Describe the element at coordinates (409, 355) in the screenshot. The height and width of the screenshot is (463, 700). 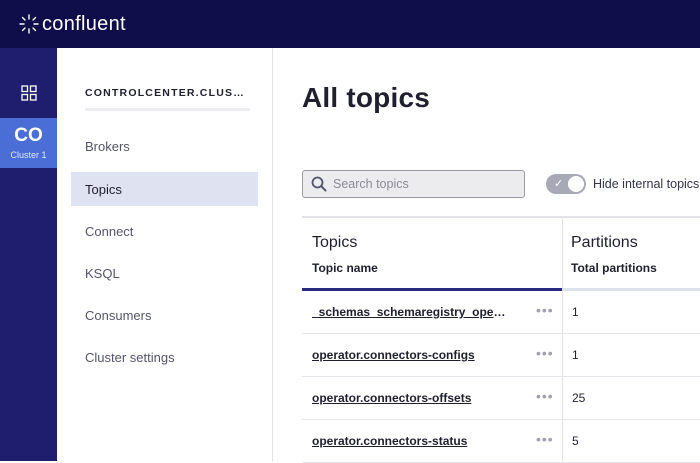
I see `topic-name-link: operator.connectors-configs` at that location.